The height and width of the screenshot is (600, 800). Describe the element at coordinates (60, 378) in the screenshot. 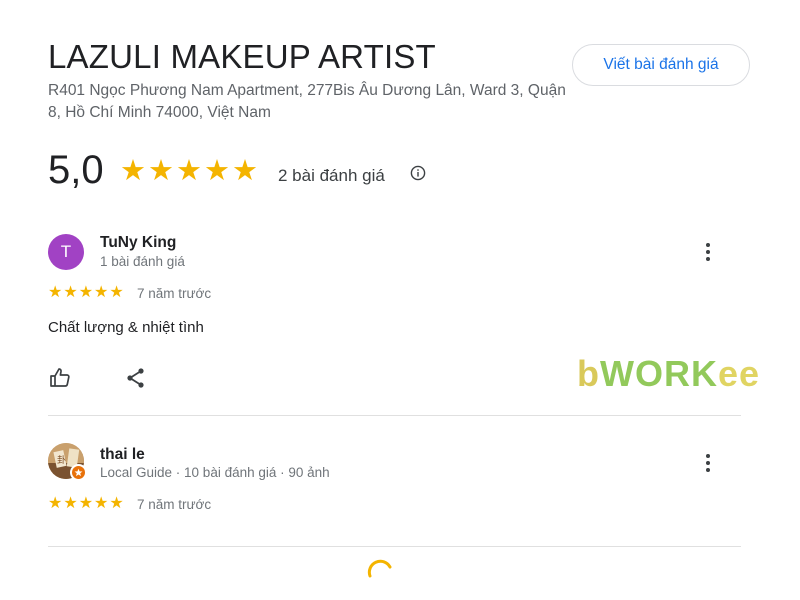

I see `thumbs-up-icon` at that location.